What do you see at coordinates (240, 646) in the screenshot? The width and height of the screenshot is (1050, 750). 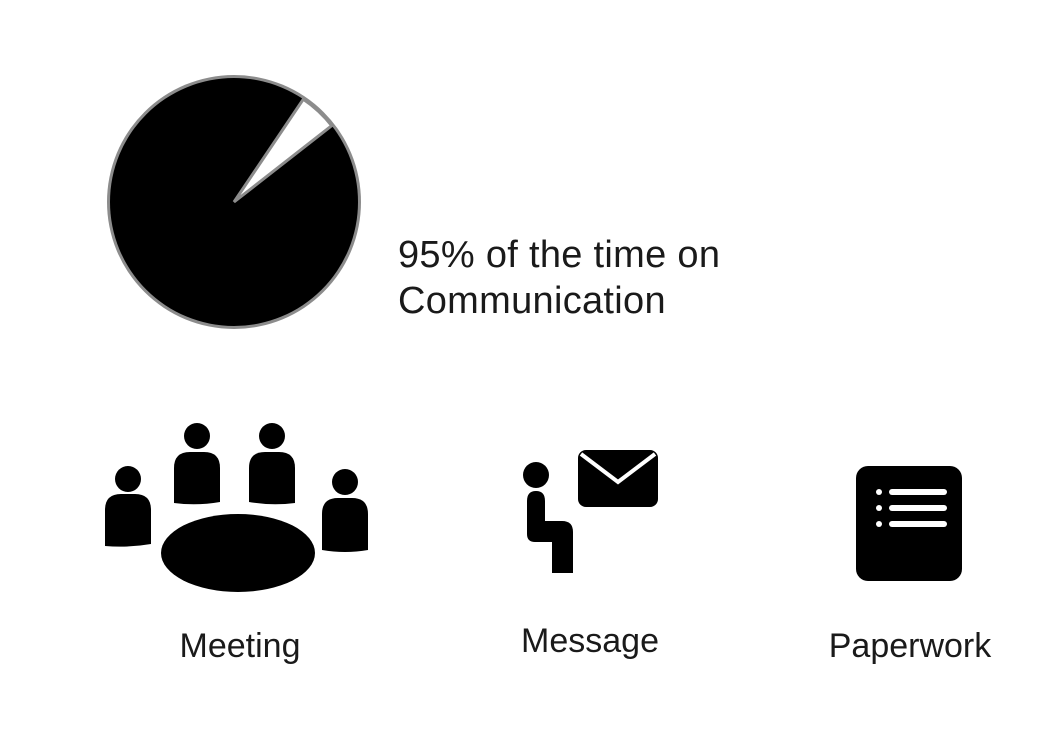 I see `meeting-label: Meeting` at bounding box center [240, 646].